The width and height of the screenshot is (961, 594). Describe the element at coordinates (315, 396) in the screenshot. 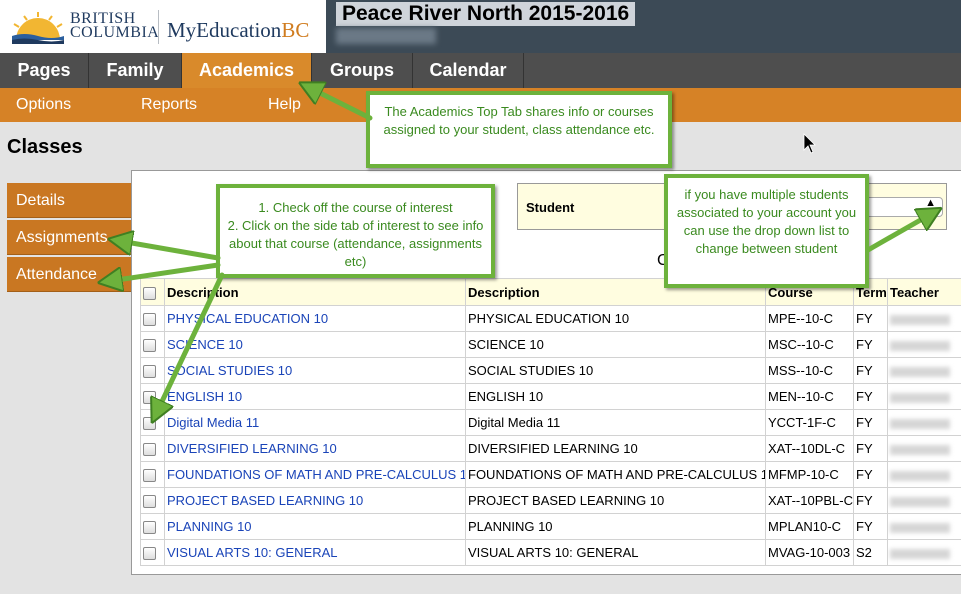

I see `course-link: ENGLISH 10` at that location.